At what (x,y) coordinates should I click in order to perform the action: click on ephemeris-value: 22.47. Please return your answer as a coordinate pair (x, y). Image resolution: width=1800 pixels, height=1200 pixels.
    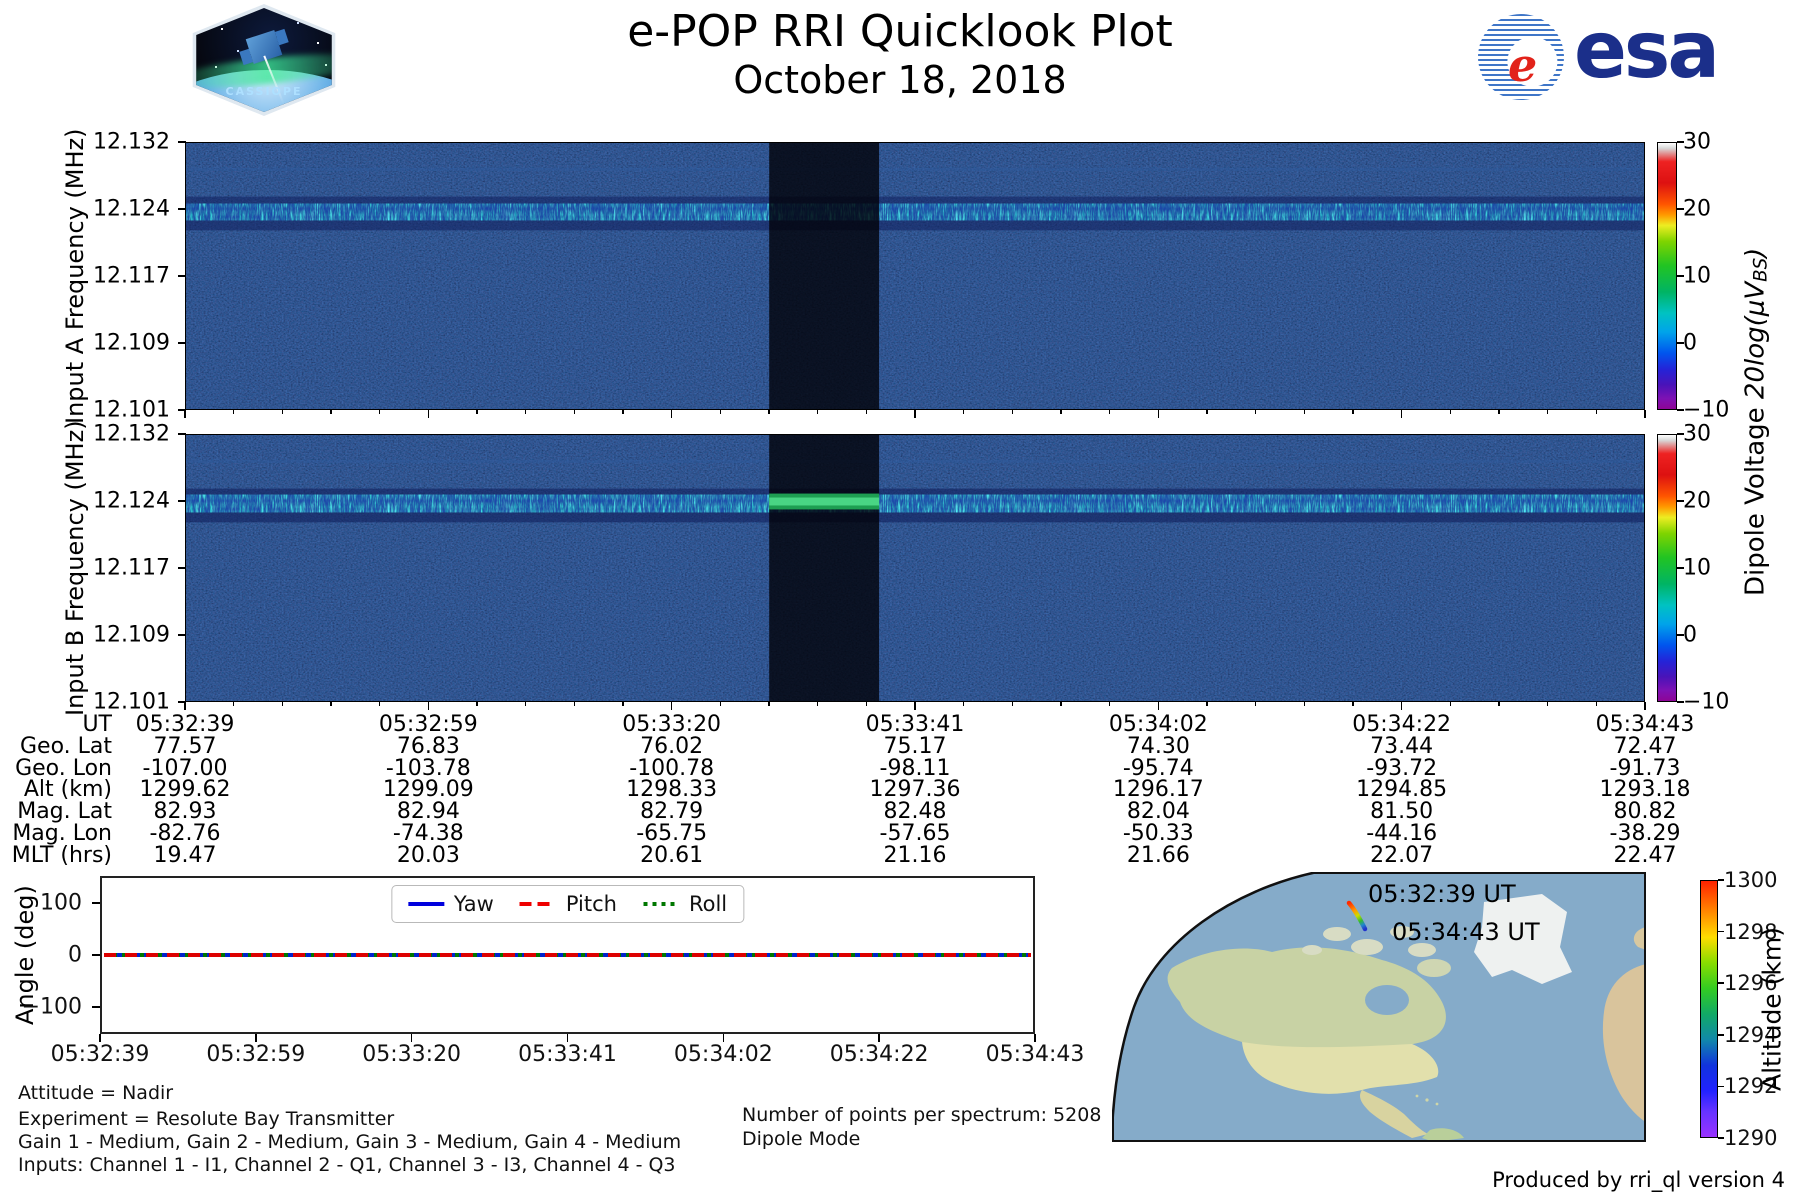
    Looking at the image, I should click on (1645, 855).